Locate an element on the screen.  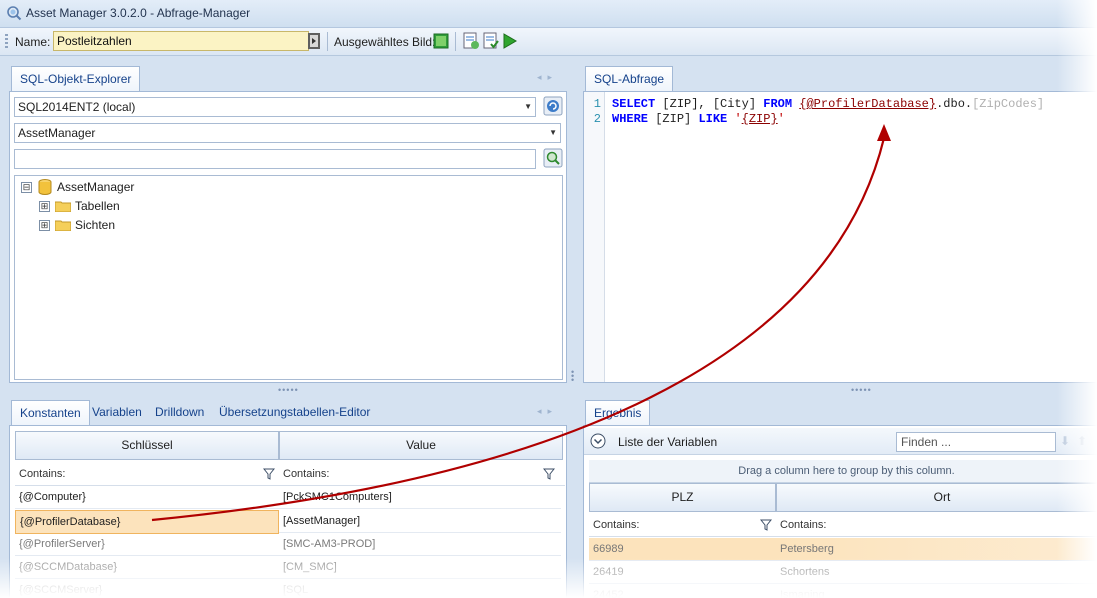
folder-icon is located at coordinates (63, 225).